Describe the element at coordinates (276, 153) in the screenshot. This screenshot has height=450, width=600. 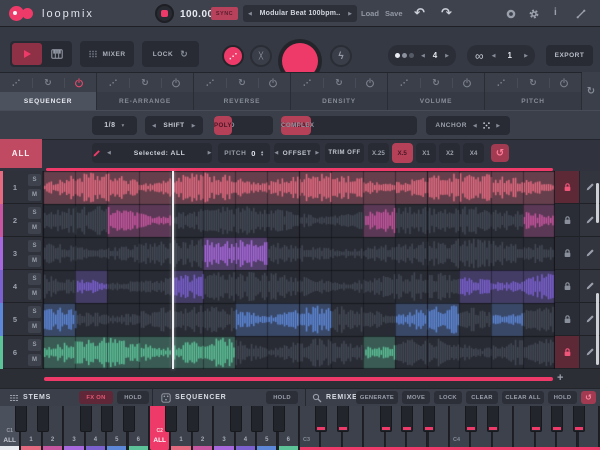
I see `offset-prev-icon: ◀` at that location.